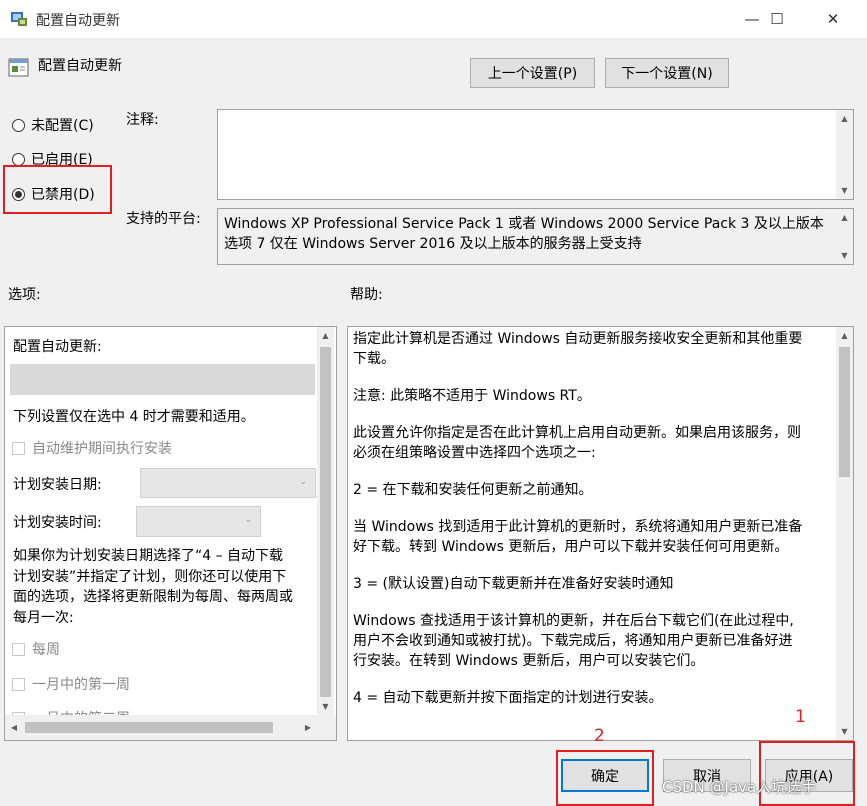 This screenshot has width=867, height=806. I want to click on options-label: 选项:, so click(24, 295).